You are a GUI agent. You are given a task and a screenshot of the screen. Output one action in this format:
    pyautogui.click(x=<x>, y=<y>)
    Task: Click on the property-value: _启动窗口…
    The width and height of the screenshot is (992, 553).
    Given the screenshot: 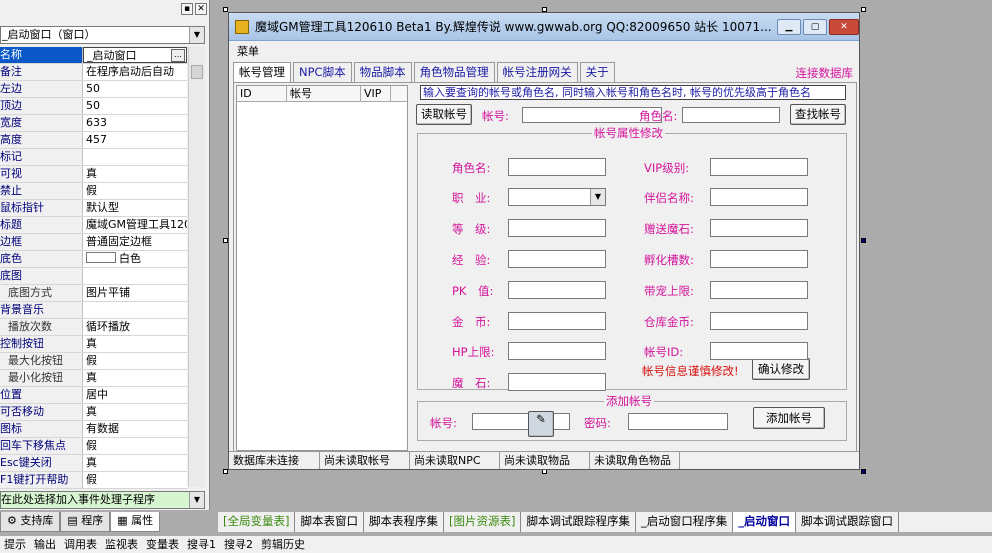 What is the action you would take?
    pyautogui.click(x=135, y=55)
    